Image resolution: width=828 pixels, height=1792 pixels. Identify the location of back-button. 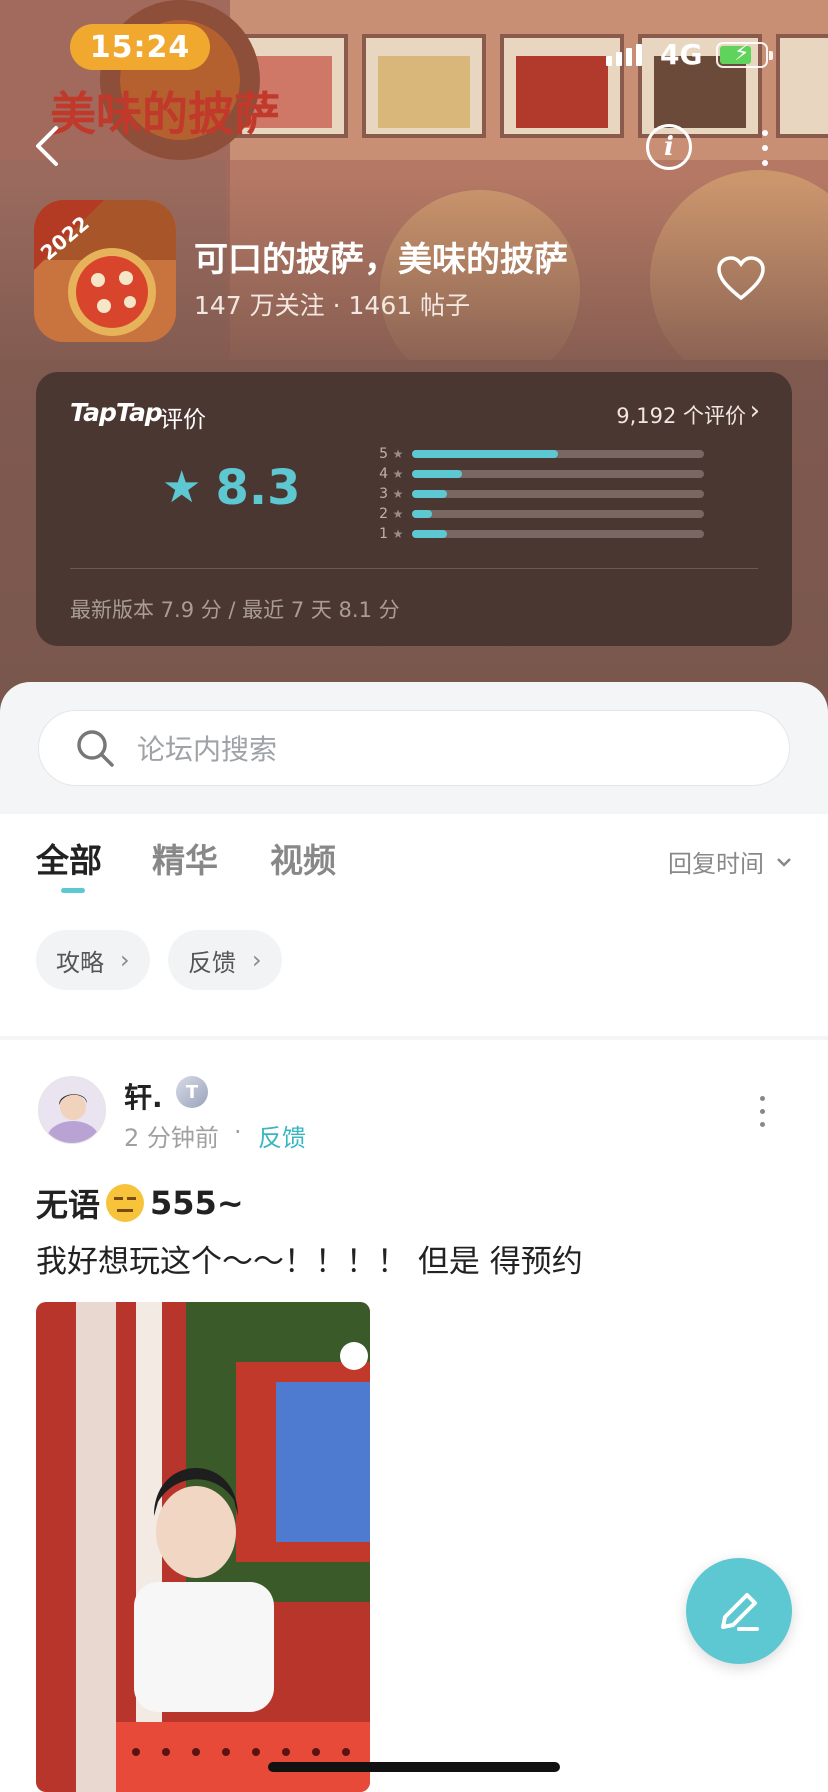
(46, 146).